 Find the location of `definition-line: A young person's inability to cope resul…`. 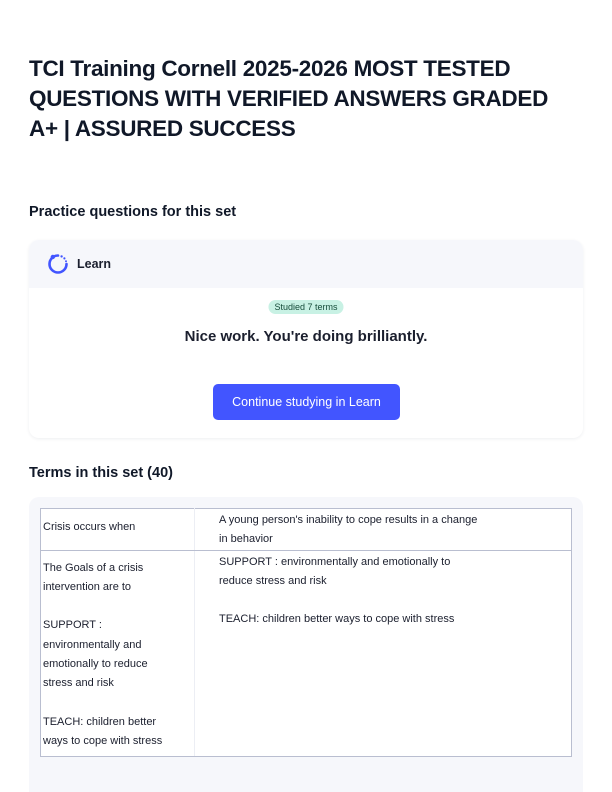

definition-line: A young person's inability to cope resul… is located at coordinates (348, 520).